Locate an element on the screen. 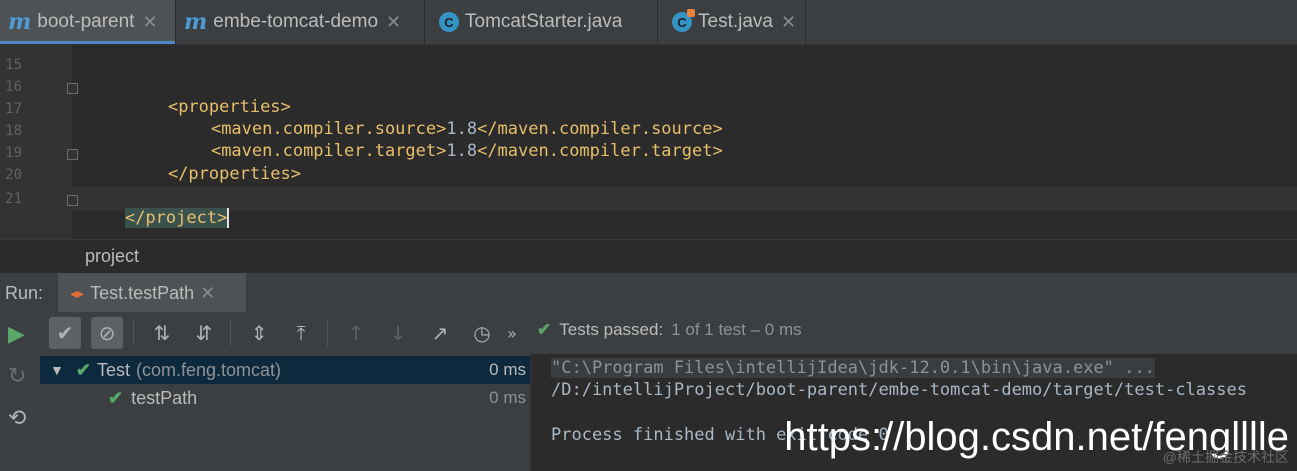 Image resolution: width=1297 pixels, height=471 pixels. run-tab-label: Test.testPath is located at coordinates (142, 292).